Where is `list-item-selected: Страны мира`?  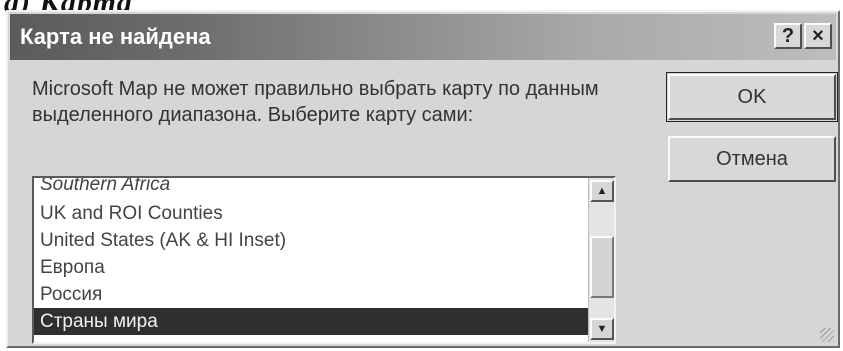
list-item-selected: Страны мира is located at coordinates (311, 321).